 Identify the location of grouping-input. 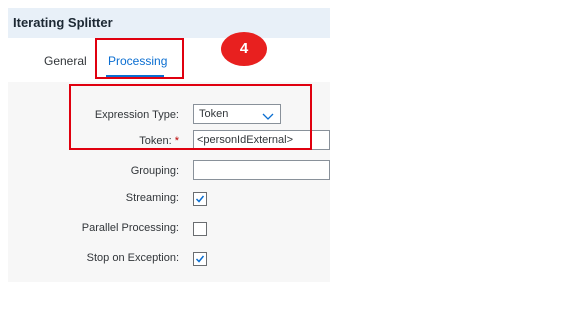
(261, 170).